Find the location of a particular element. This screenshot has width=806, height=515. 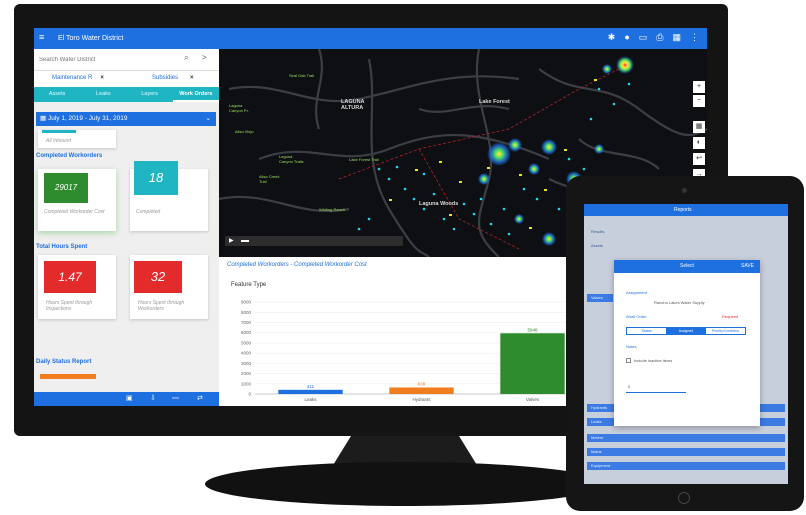

filter-chips: Maintenance R × Subsidies × is located at coordinates (126, 79).